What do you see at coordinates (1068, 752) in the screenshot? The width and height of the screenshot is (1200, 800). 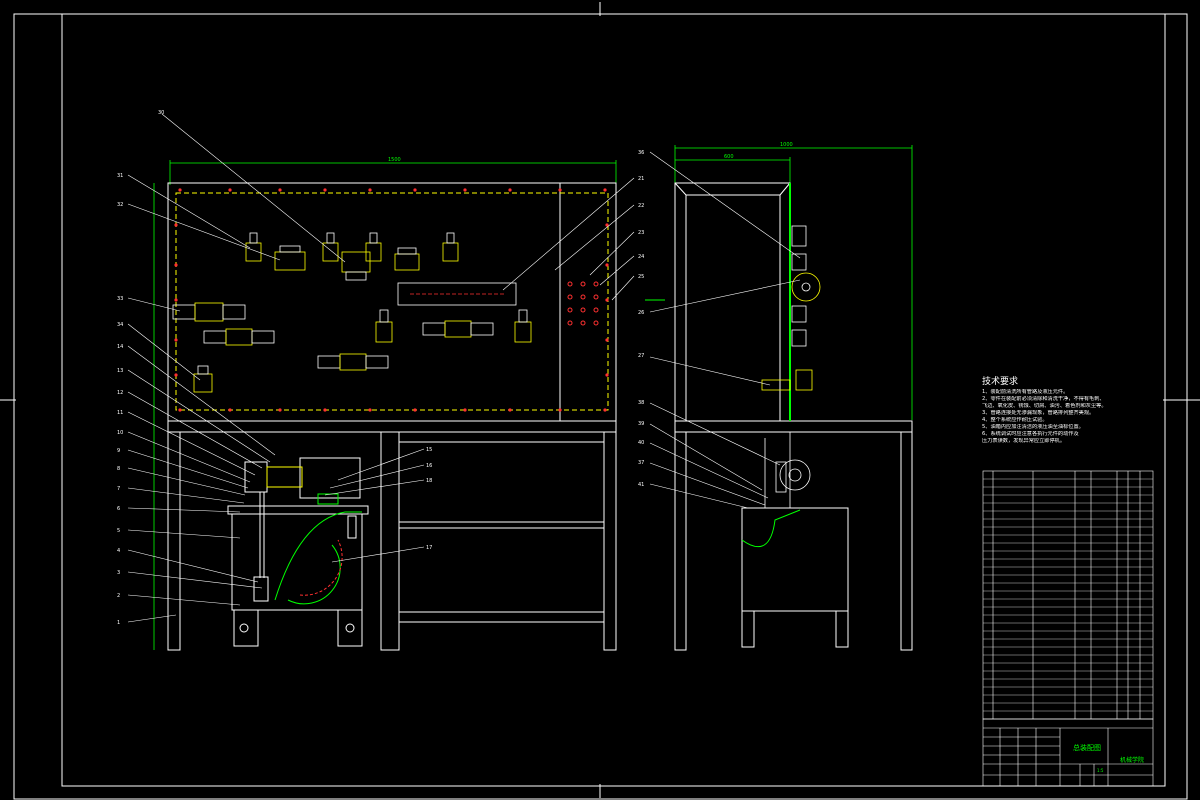 I see `title-block` at bounding box center [1068, 752].